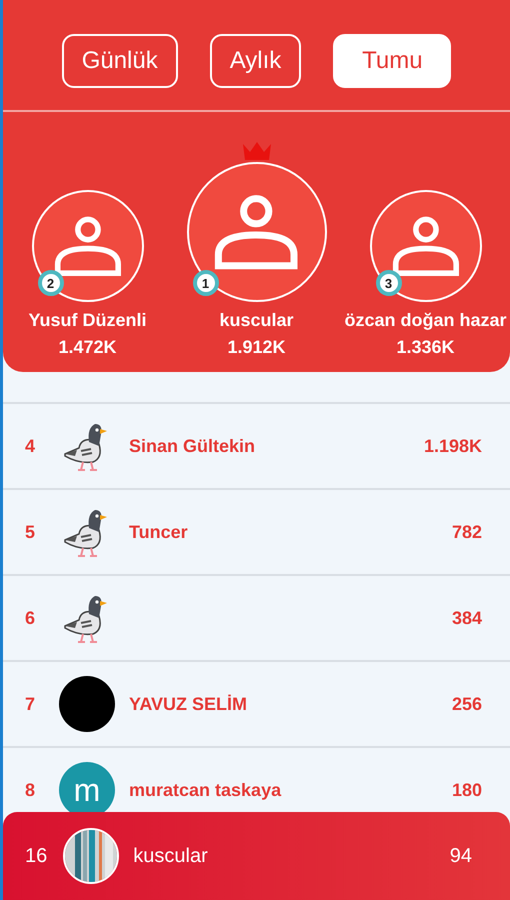 Image resolution: width=510 pixels, height=900 pixels. I want to click on medal-badge: 3, so click(389, 283).